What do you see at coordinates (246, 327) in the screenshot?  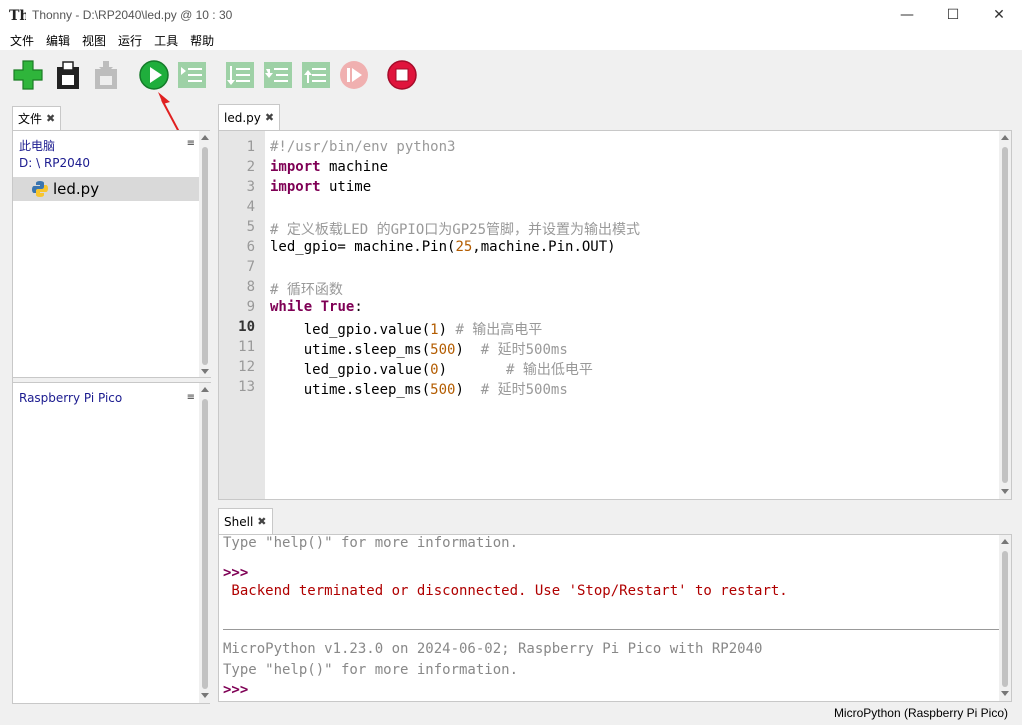 I see `current-line-number: 10` at bounding box center [246, 327].